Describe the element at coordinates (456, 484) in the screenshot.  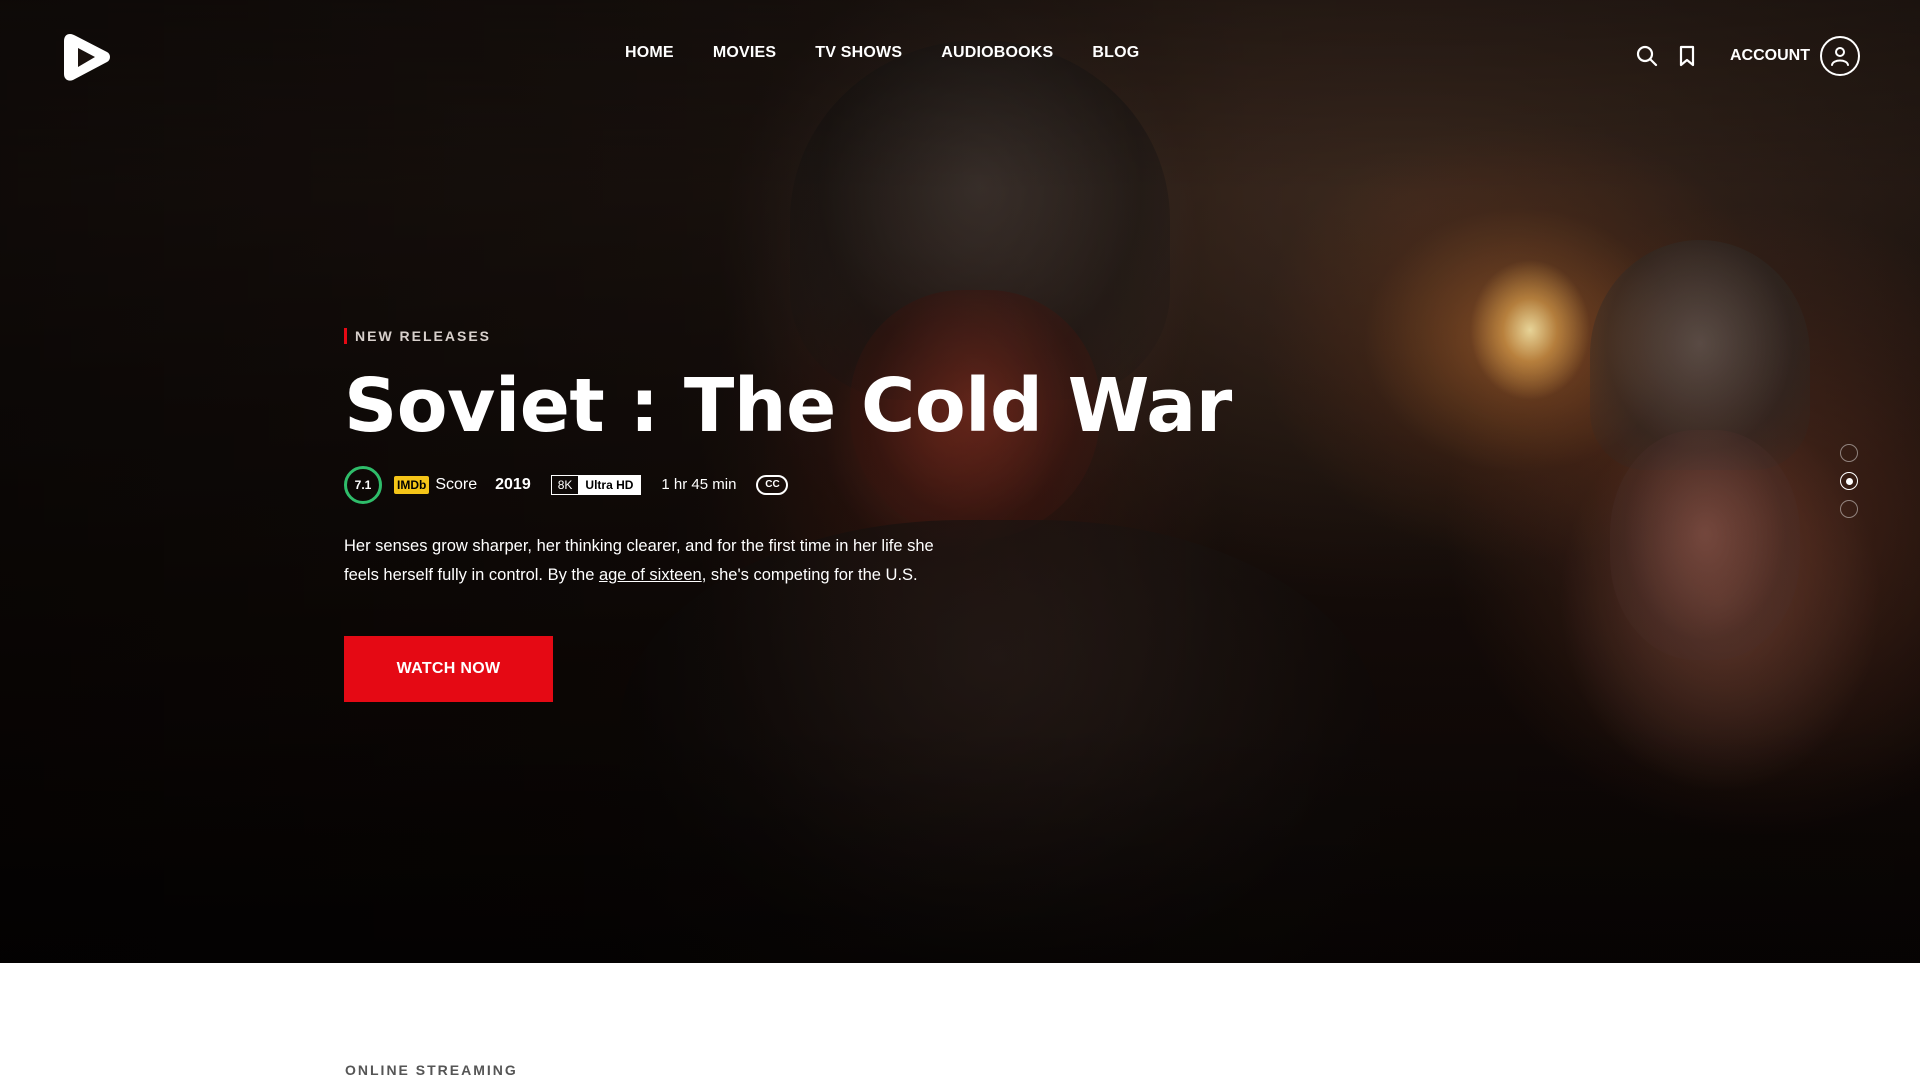
I see `imdb-score-label: Score` at that location.